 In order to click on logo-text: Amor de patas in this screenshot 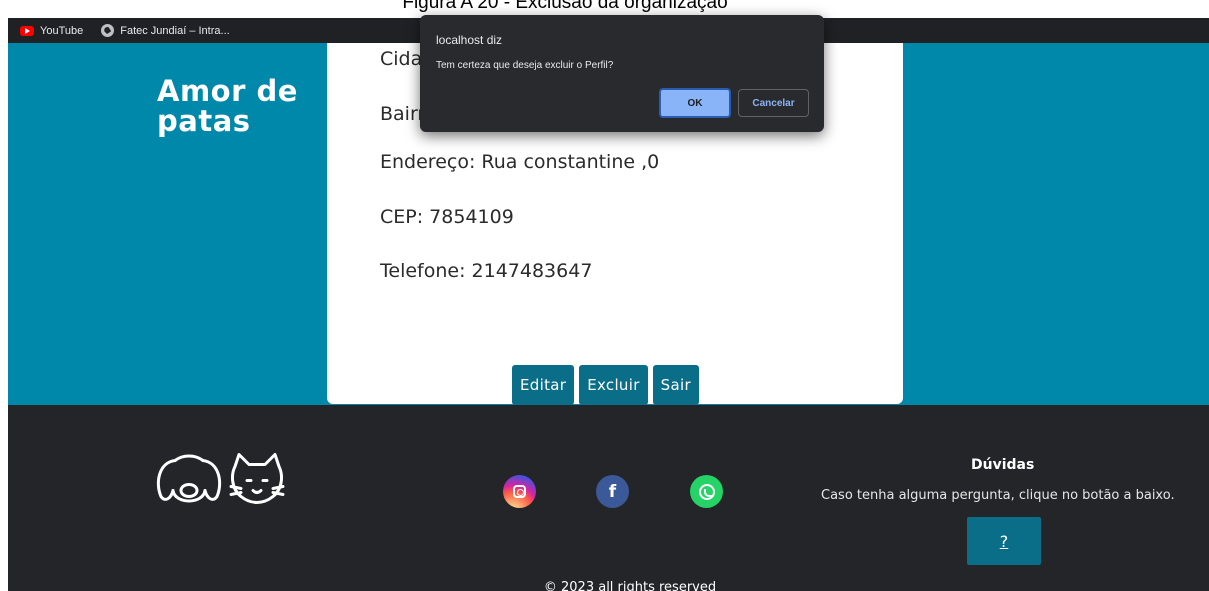, I will do `click(237, 106)`.